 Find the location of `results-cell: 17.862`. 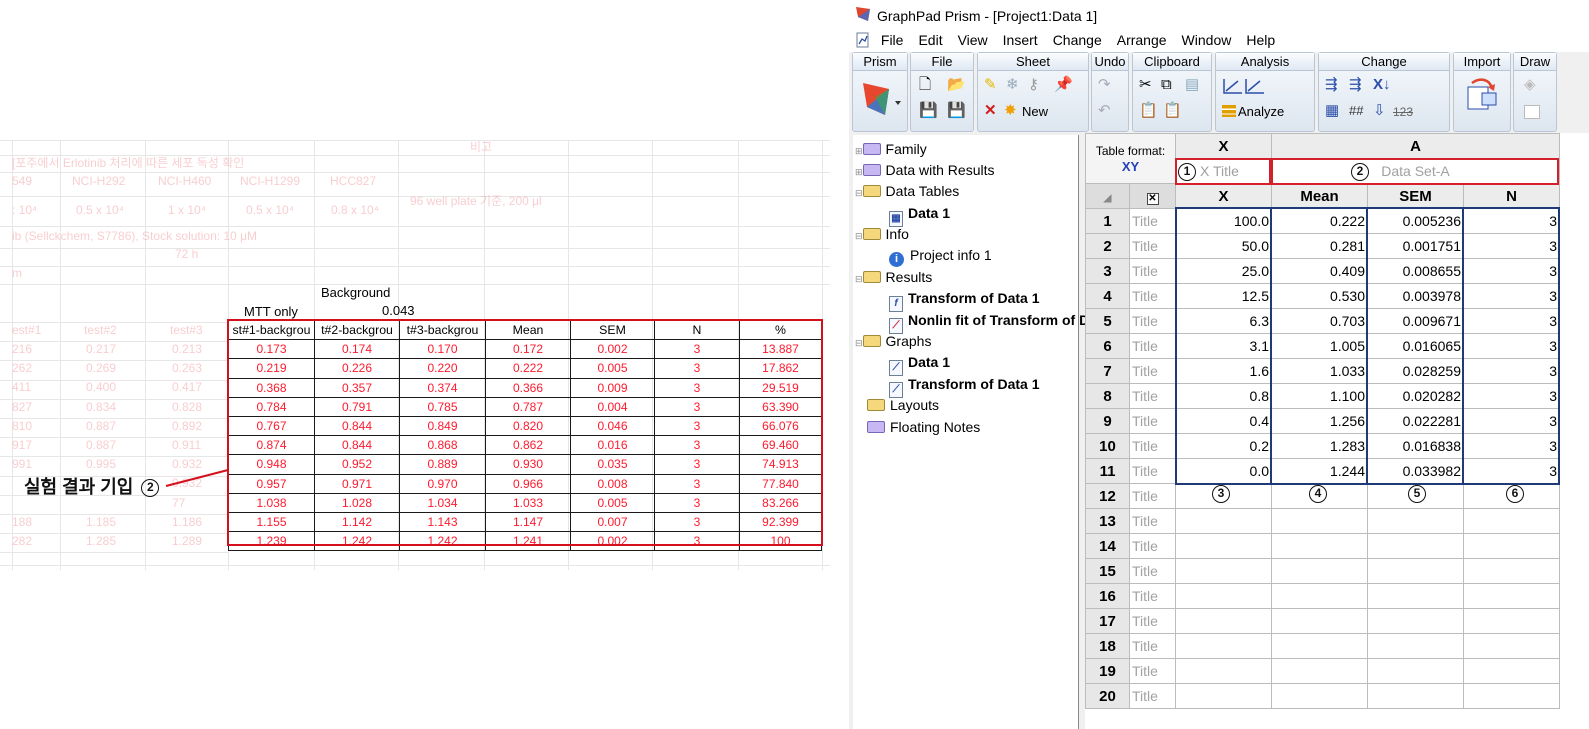

results-cell: 17.862 is located at coordinates (780, 368).